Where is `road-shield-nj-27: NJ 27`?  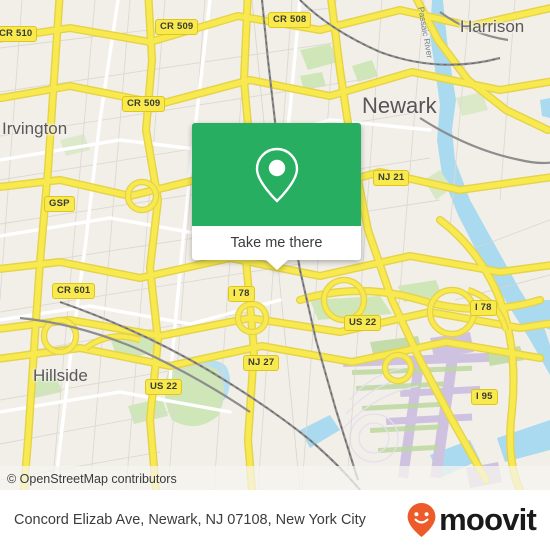
road-shield-nj-27: NJ 27 is located at coordinates (261, 363).